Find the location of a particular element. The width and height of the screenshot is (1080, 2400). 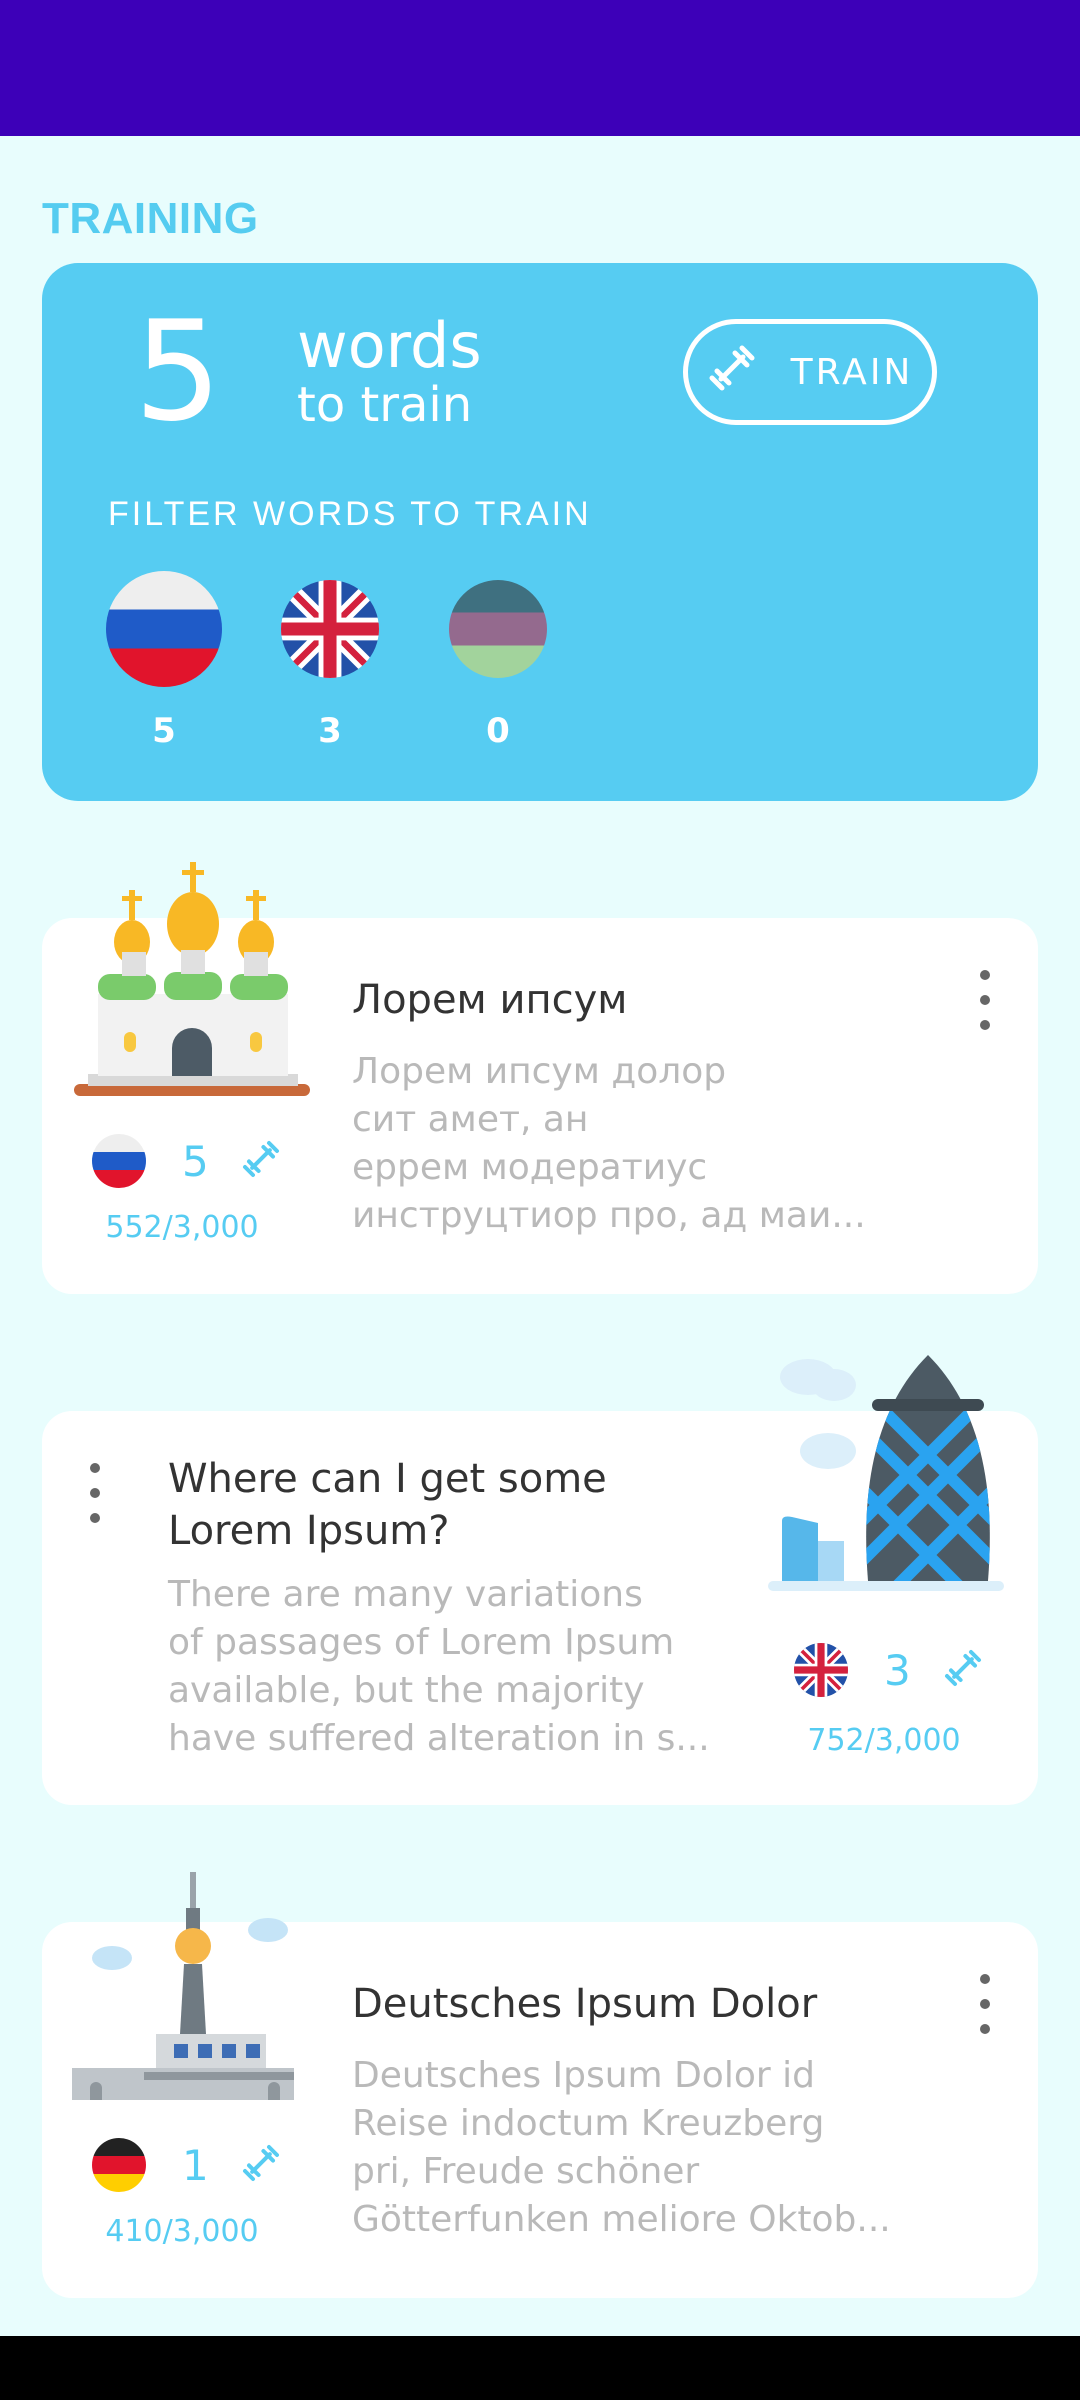

mystery-flag-icon is located at coordinates (498, 629).